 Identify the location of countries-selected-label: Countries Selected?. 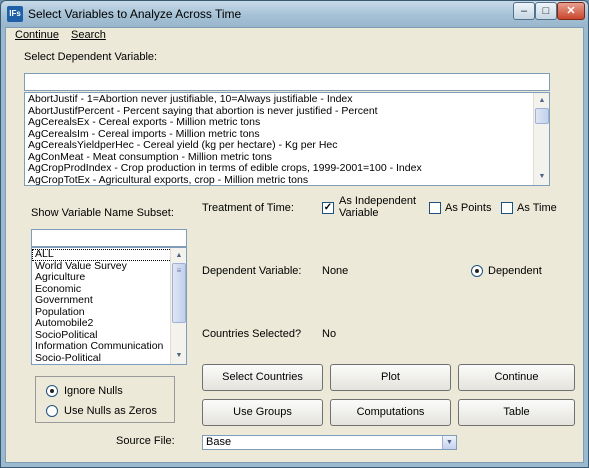
(252, 334).